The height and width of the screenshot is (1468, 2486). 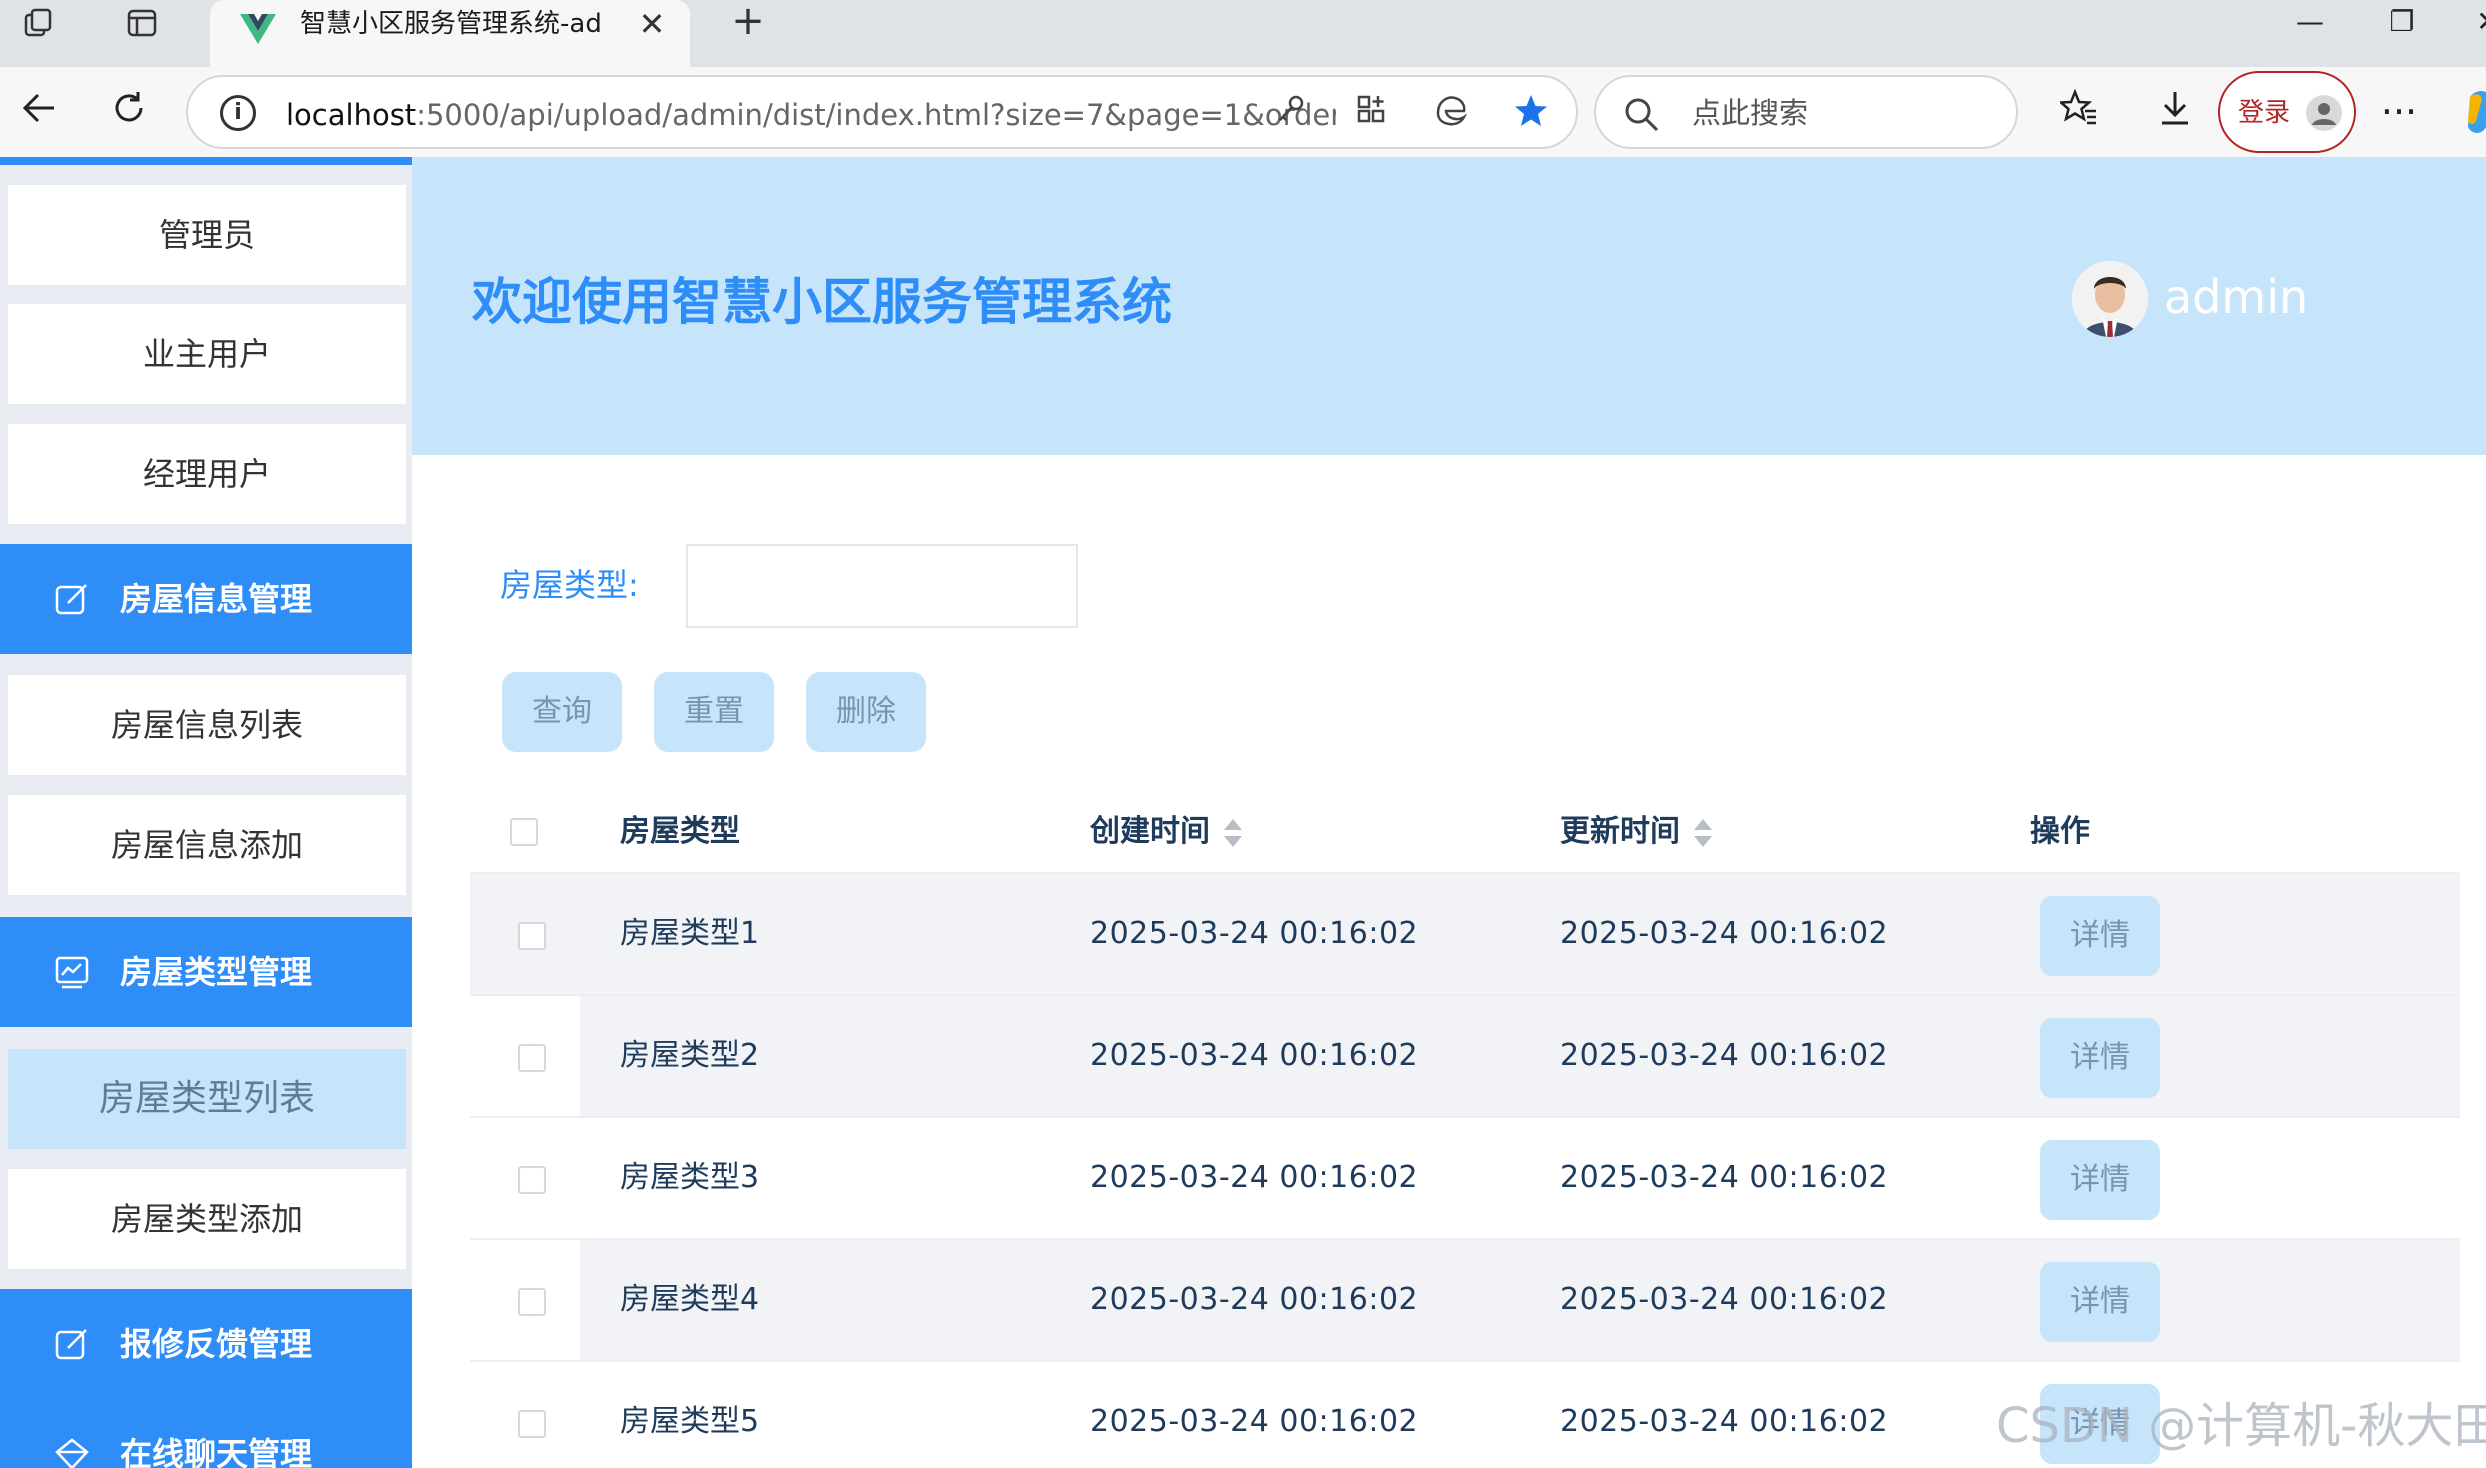 What do you see at coordinates (142, 23) in the screenshot?
I see `vertical-tabs-icon` at bounding box center [142, 23].